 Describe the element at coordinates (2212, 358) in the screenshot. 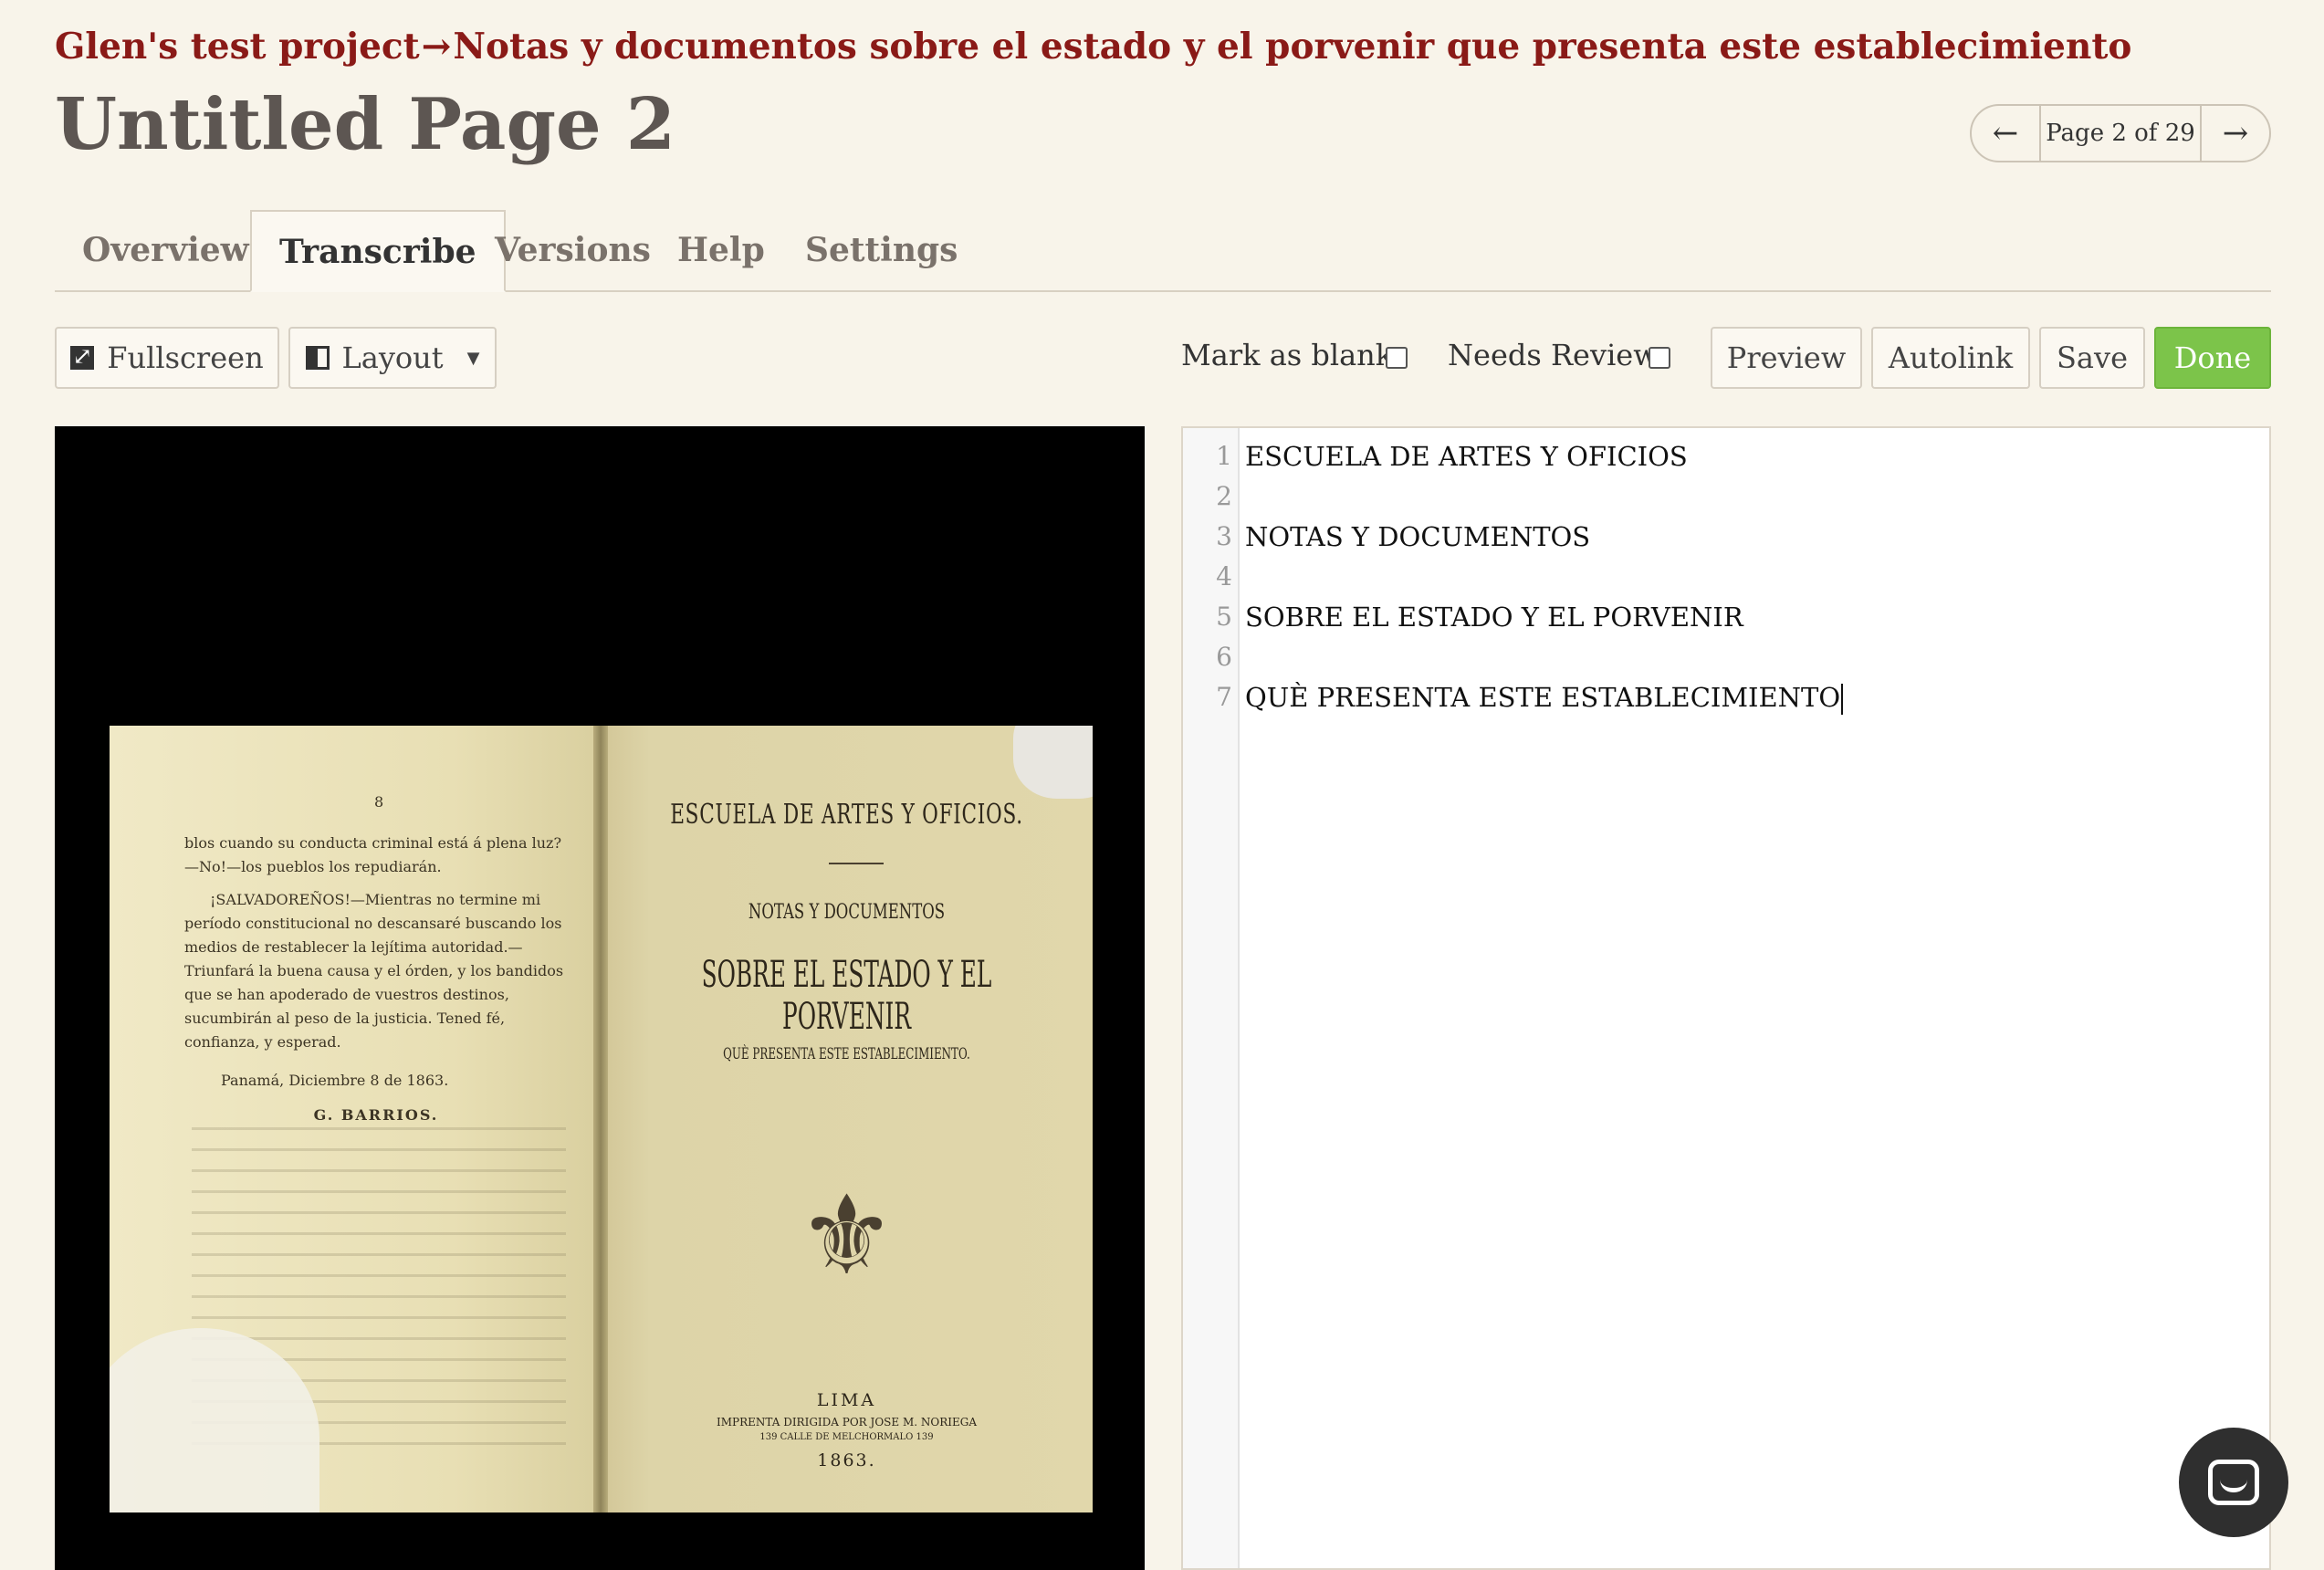

I see `done-button: Done` at that location.